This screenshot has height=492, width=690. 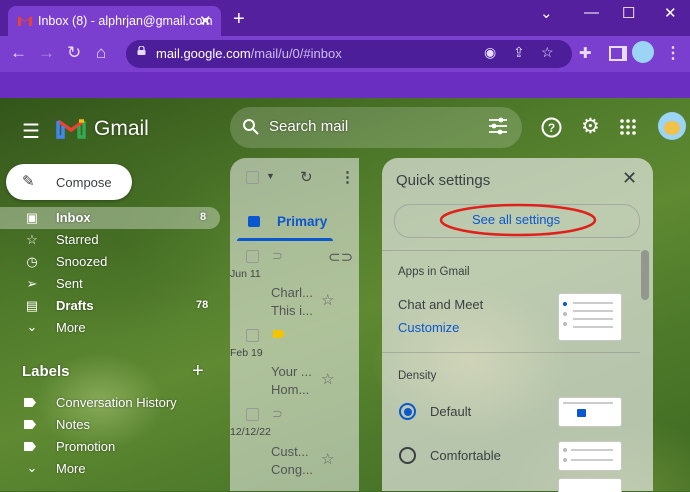 I want to click on density-default-thumbnail, so click(x=590, y=412).